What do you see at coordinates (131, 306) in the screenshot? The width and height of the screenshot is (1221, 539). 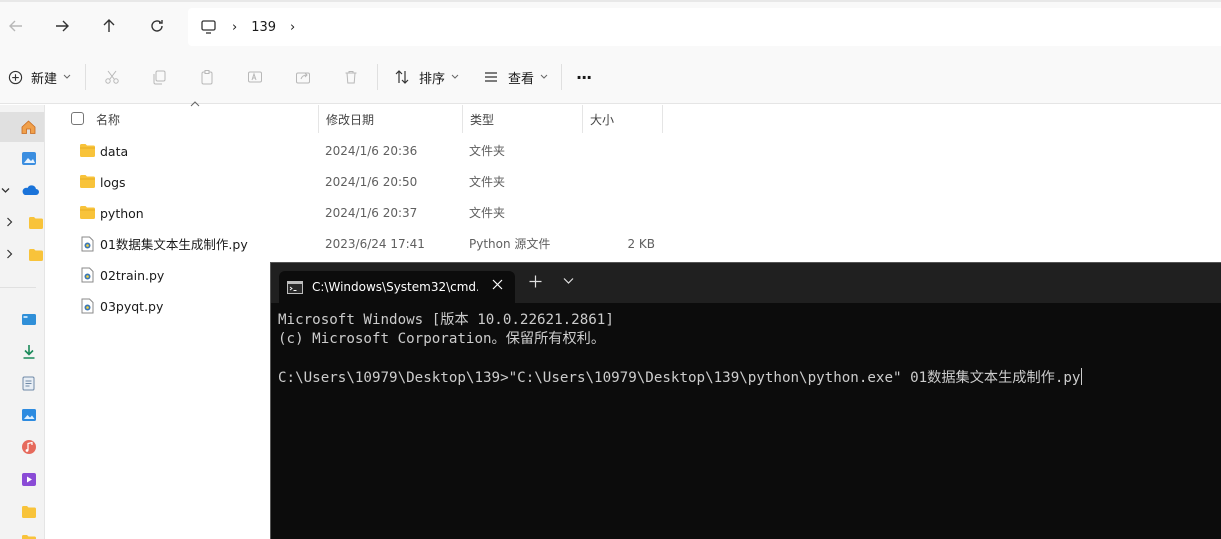 I see `file-name: 03pyqt.py` at bounding box center [131, 306].